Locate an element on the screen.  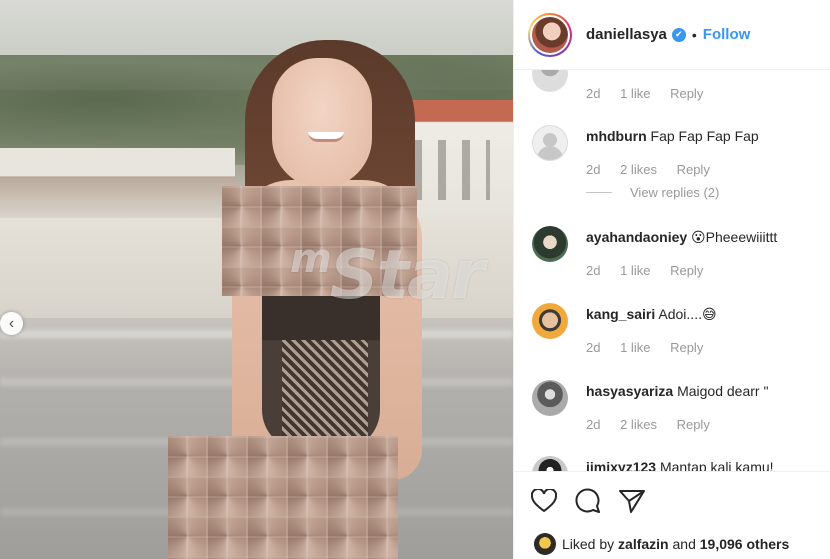
comment-text: jimixyz123 Mantap kali kamu! is located at coordinates (680, 465).